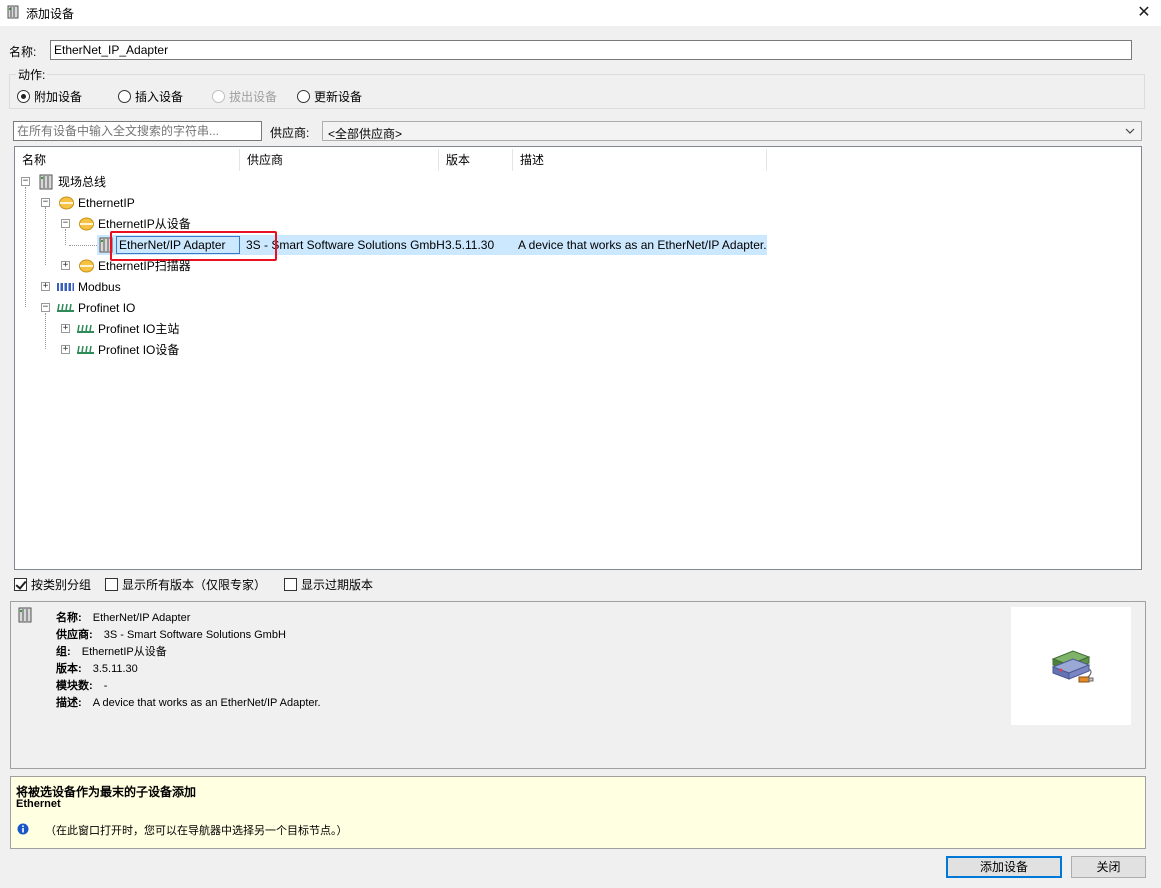 Image resolution: width=1161 pixels, height=888 pixels. Describe the element at coordinates (194, 585) in the screenshot. I see `checkbox-label: 显示所有版本（仅限专家）` at that location.